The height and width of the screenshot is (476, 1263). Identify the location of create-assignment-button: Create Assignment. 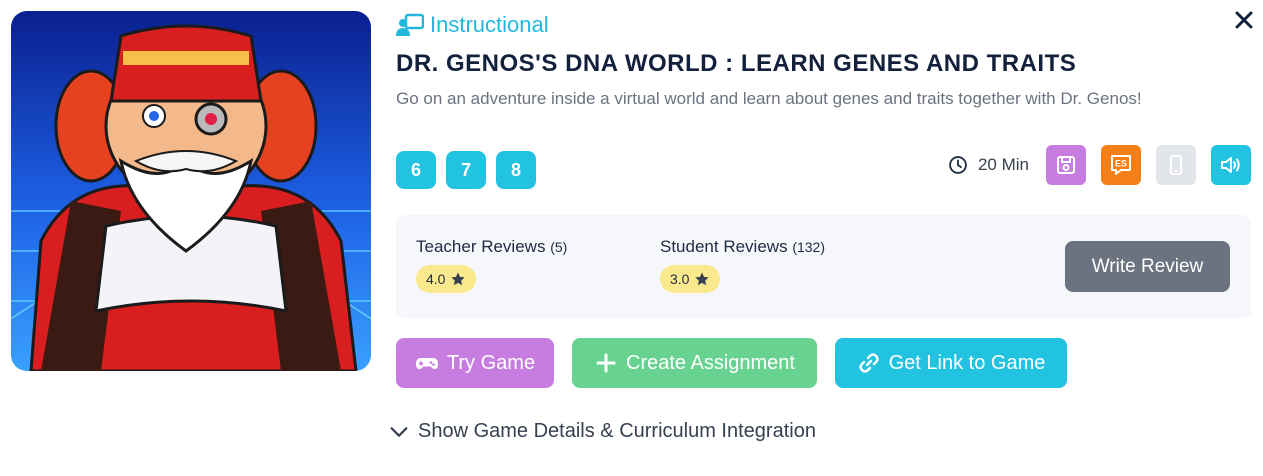
(694, 363).